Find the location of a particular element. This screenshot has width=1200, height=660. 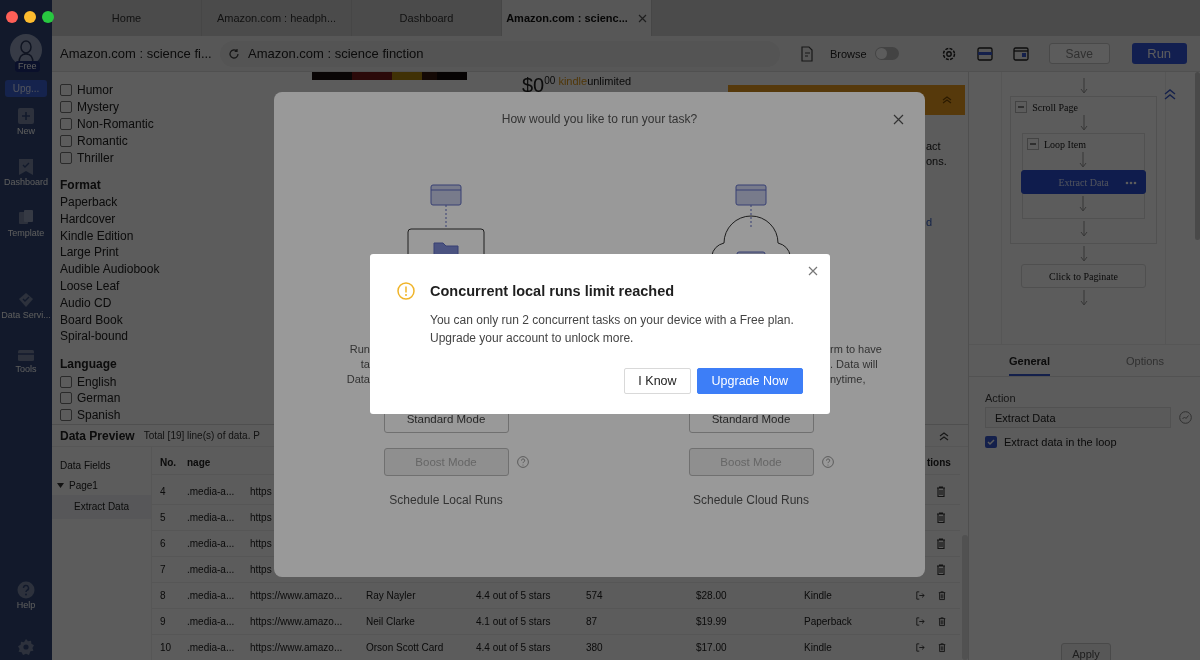

description-text: rm to have . Data will nytime, is located at coordinates (856, 364).